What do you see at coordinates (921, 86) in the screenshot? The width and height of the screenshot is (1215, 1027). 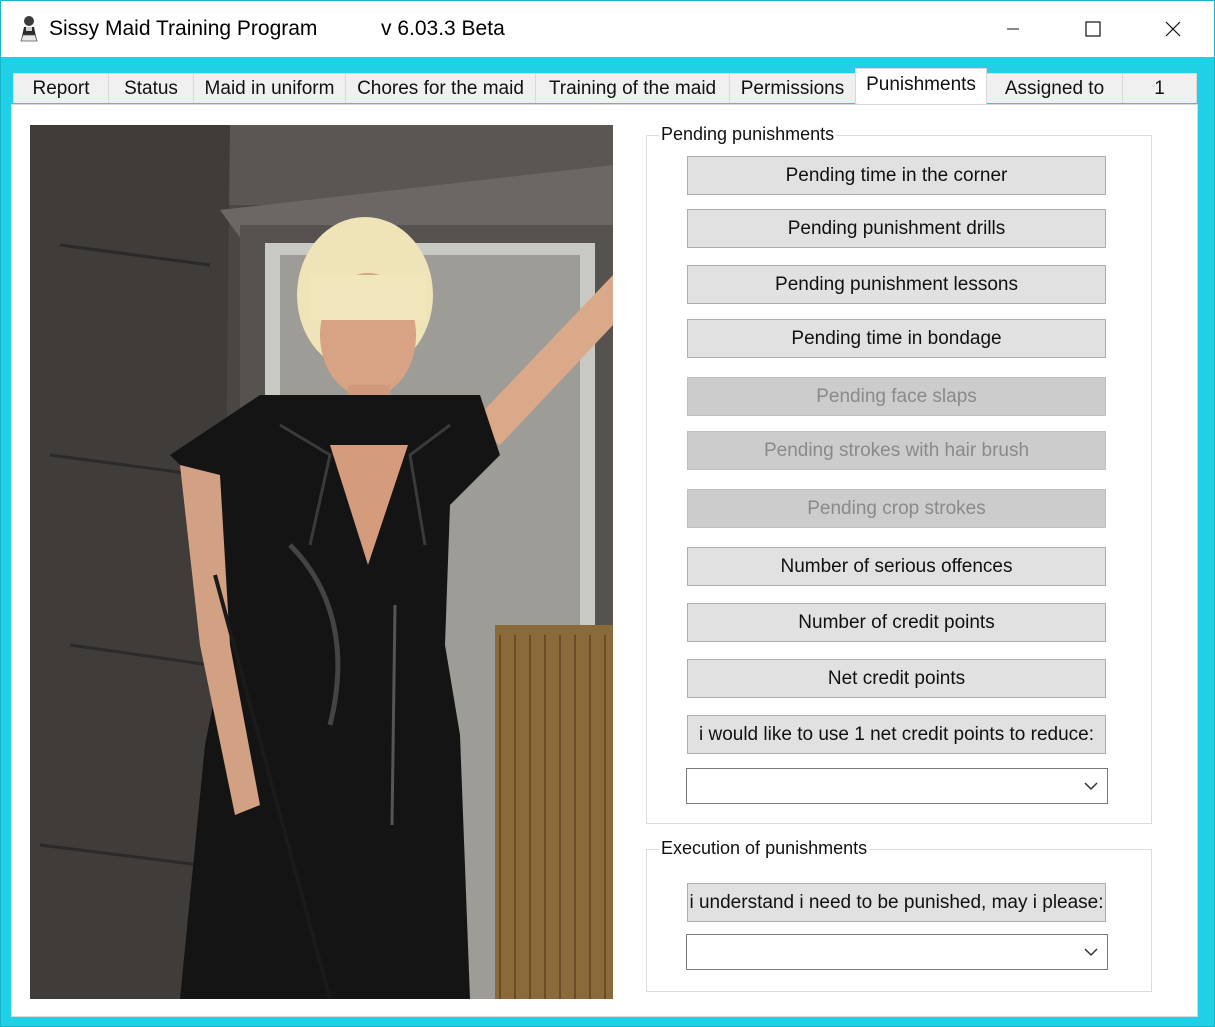 I see `tab-punishments: Punishments` at bounding box center [921, 86].